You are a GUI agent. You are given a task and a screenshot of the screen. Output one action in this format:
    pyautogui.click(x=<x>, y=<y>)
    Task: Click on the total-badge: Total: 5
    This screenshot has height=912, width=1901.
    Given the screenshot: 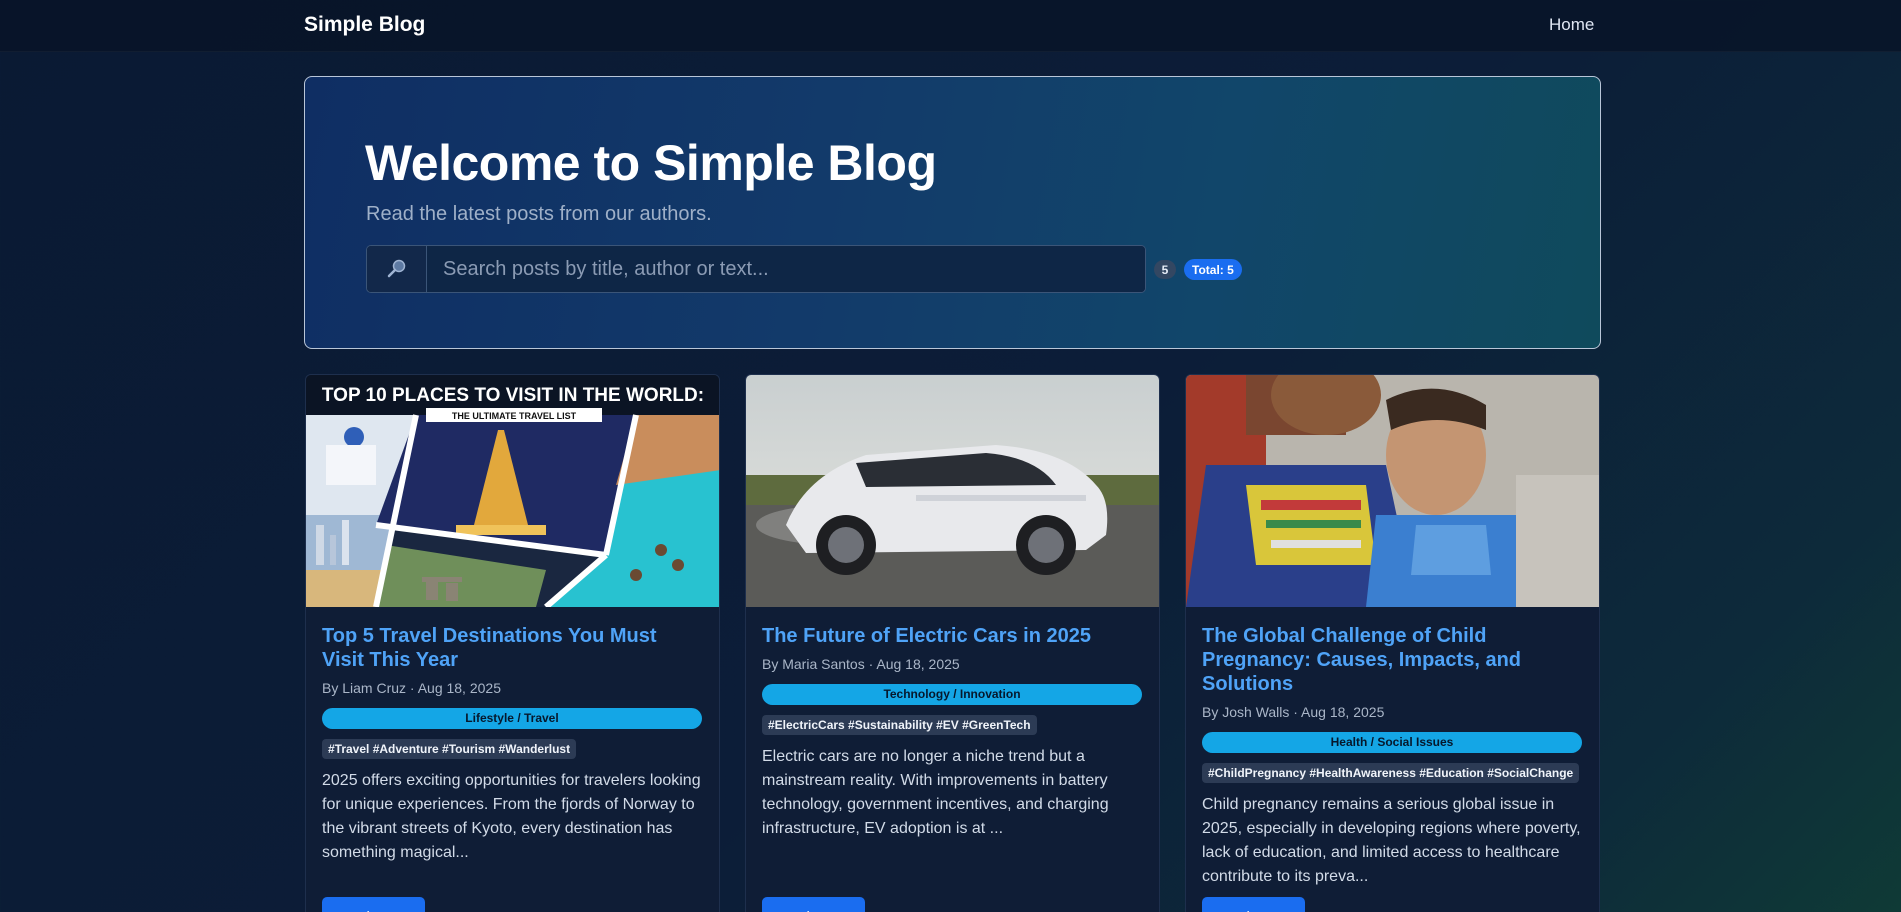 What is the action you would take?
    pyautogui.click(x=1213, y=269)
    